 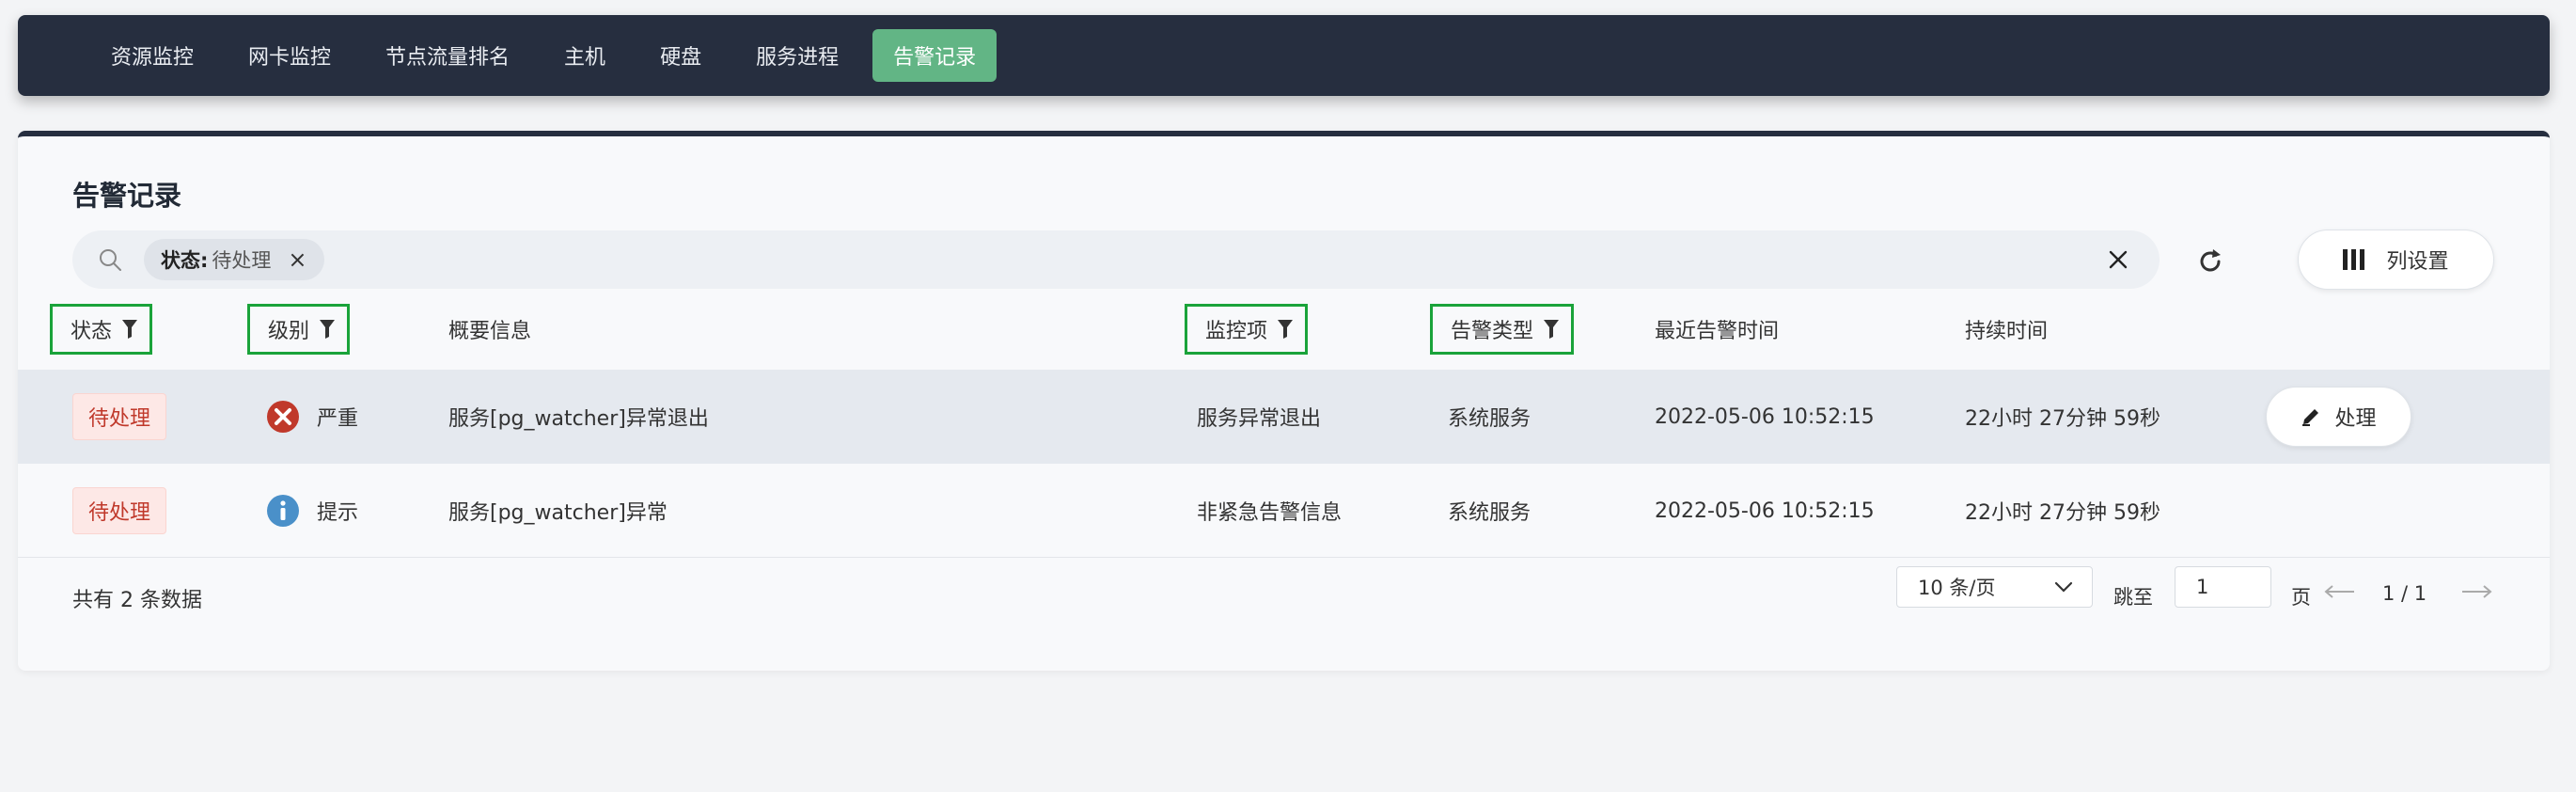 What do you see at coordinates (1270, 513) in the screenshot?
I see `monitor-item-cell: 非紧急告警信息` at bounding box center [1270, 513].